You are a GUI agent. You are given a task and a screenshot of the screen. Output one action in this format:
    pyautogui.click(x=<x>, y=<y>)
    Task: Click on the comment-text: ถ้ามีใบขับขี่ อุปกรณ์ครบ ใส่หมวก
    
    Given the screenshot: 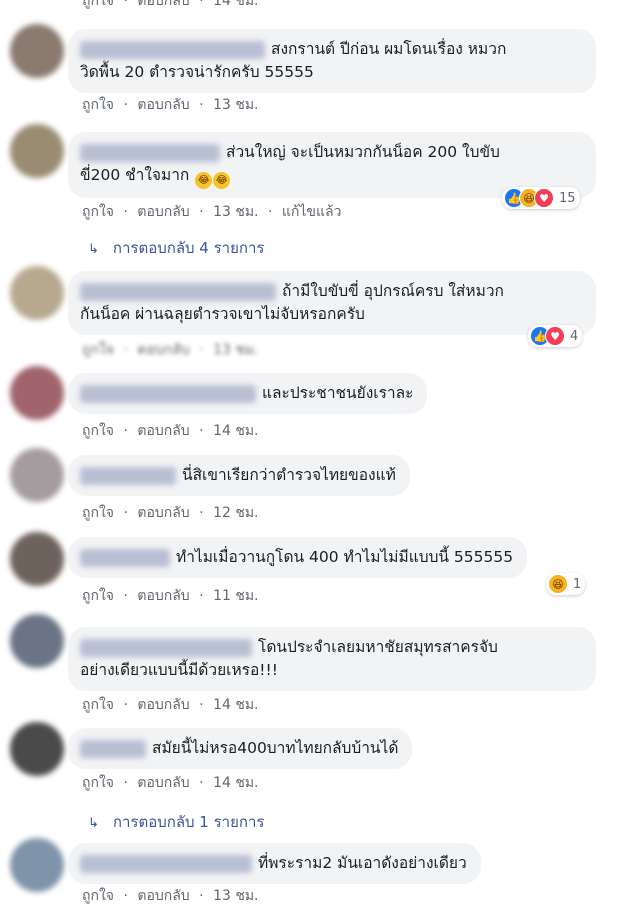 What is the action you would take?
    pyautogui.click(x=393, y=291)
    